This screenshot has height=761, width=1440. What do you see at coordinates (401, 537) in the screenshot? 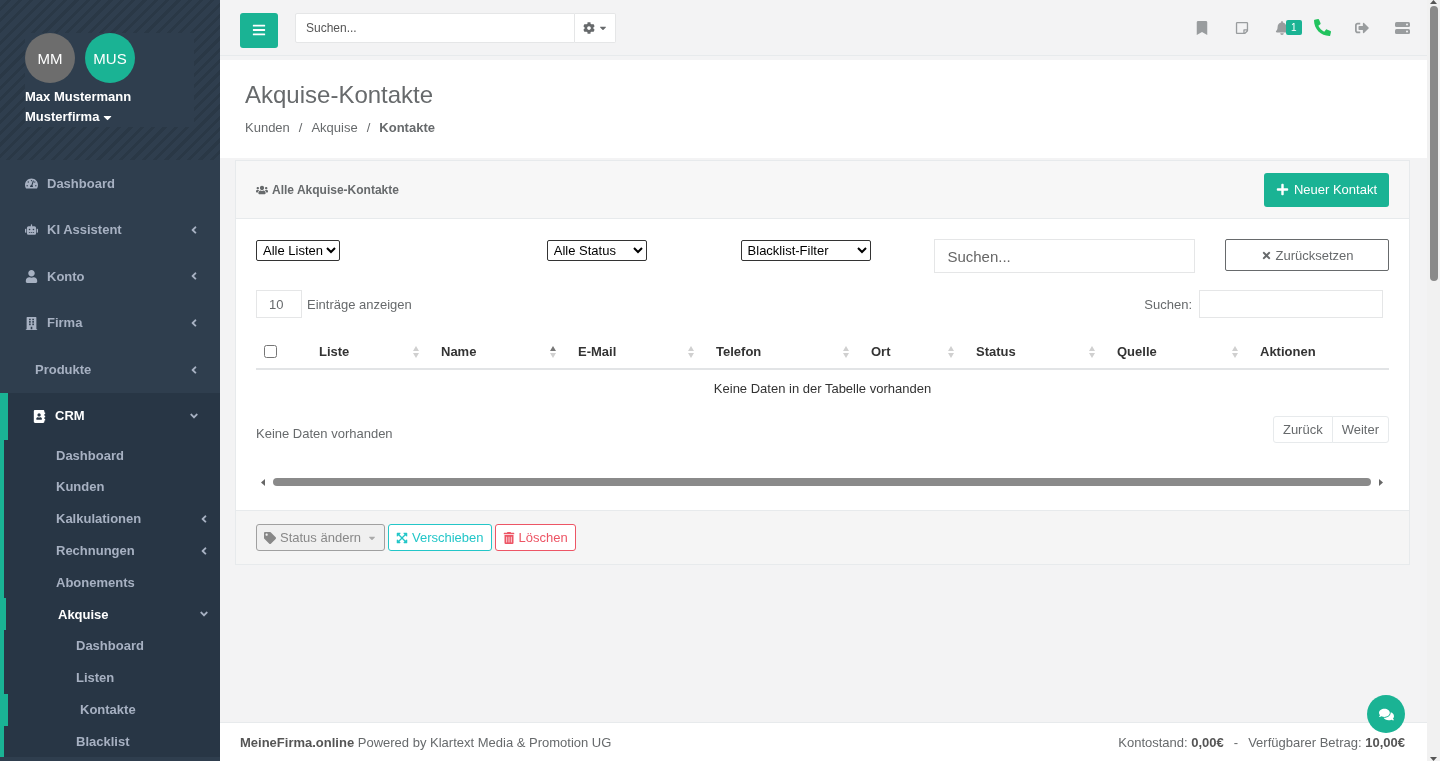
I see `arrows-icon` at bounding box center [401, 537].